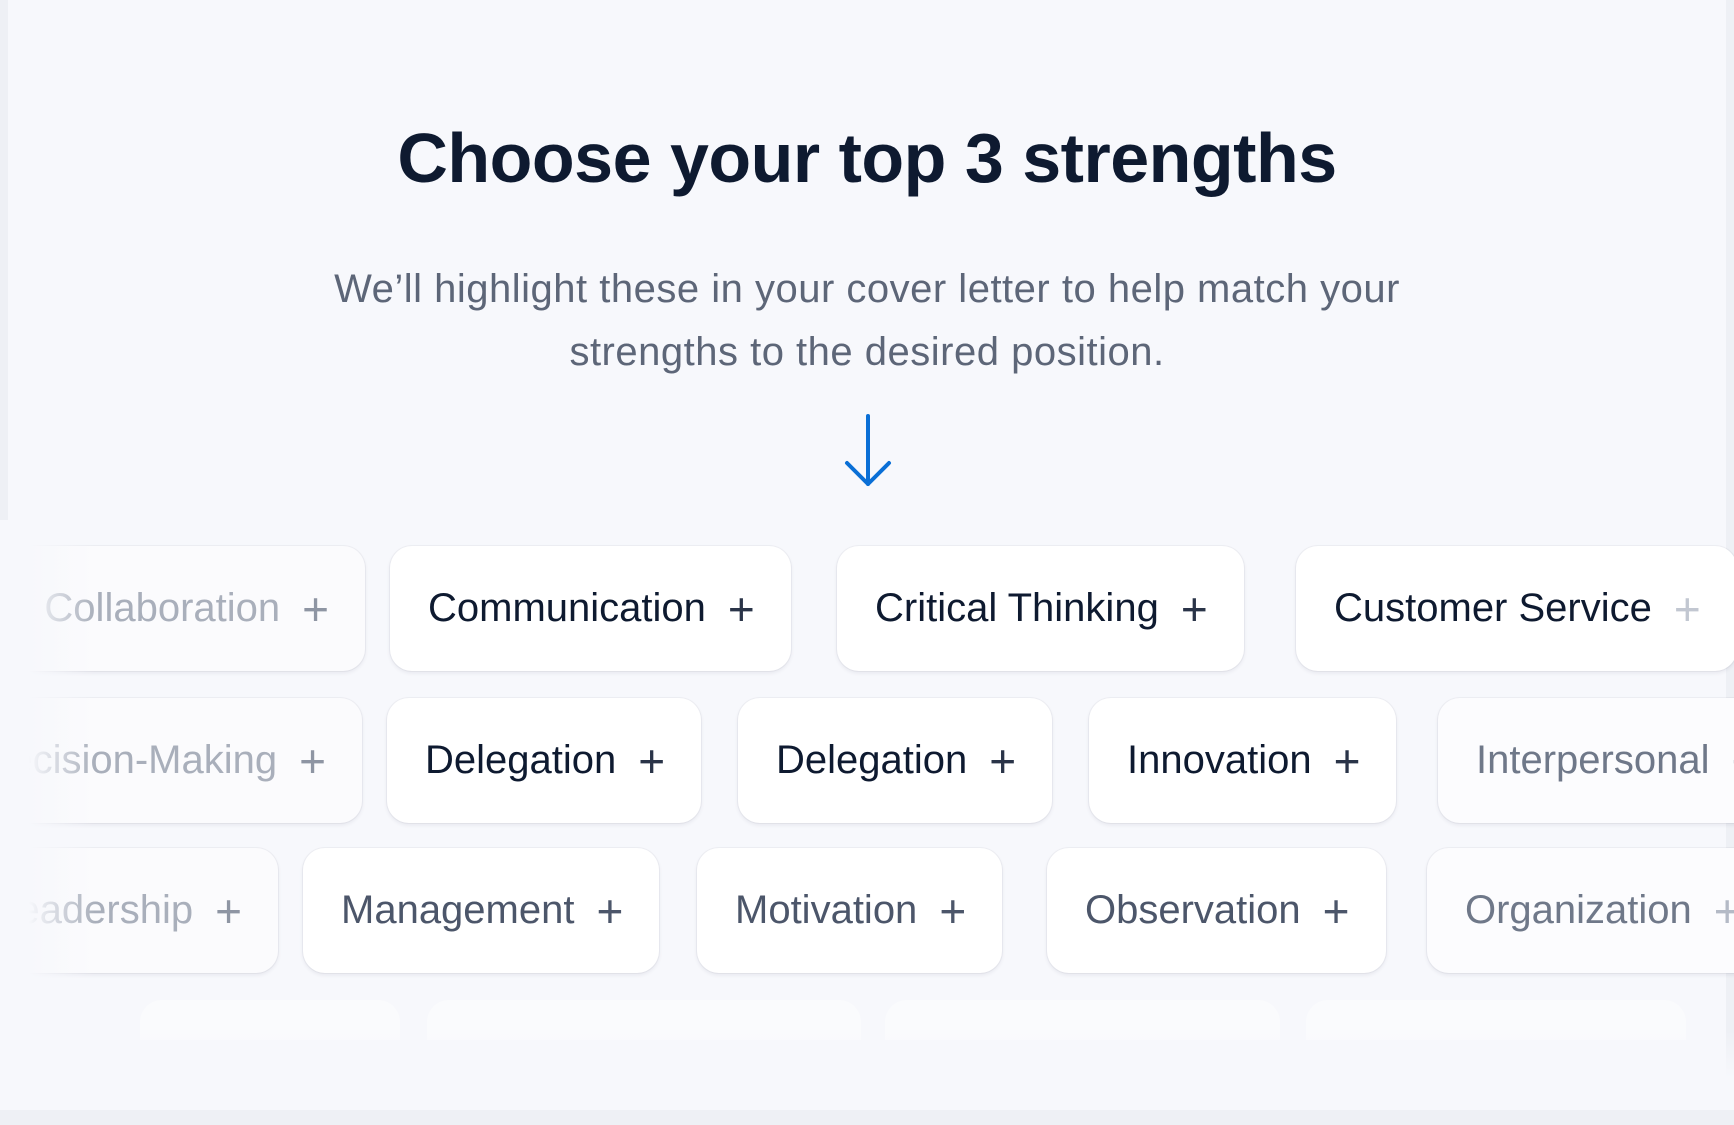 The height and width of the screenshot is (1125, 1734). Describe the element at coordinates (1219, 760) in the screenshot. I see `chip-label: Innovation` at that location.